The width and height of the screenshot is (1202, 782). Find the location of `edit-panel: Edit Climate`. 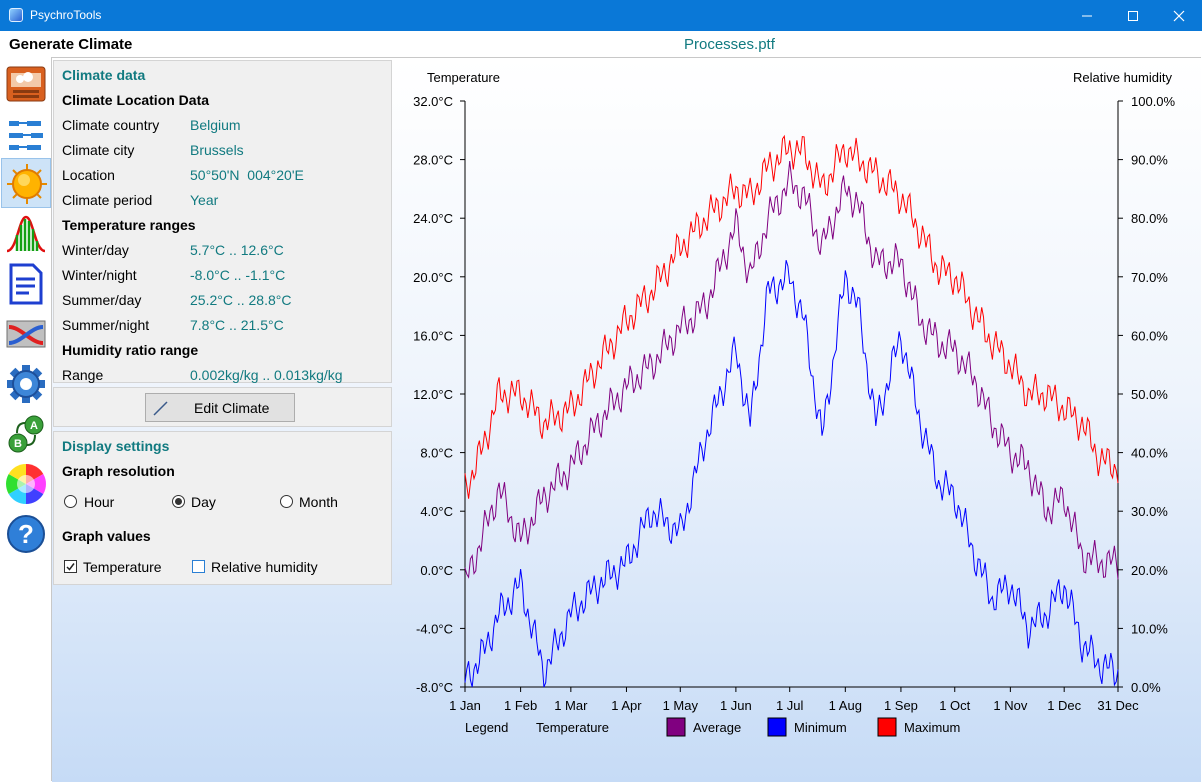

edit-panel: Edit Climate is located at coordinates (222, 407).